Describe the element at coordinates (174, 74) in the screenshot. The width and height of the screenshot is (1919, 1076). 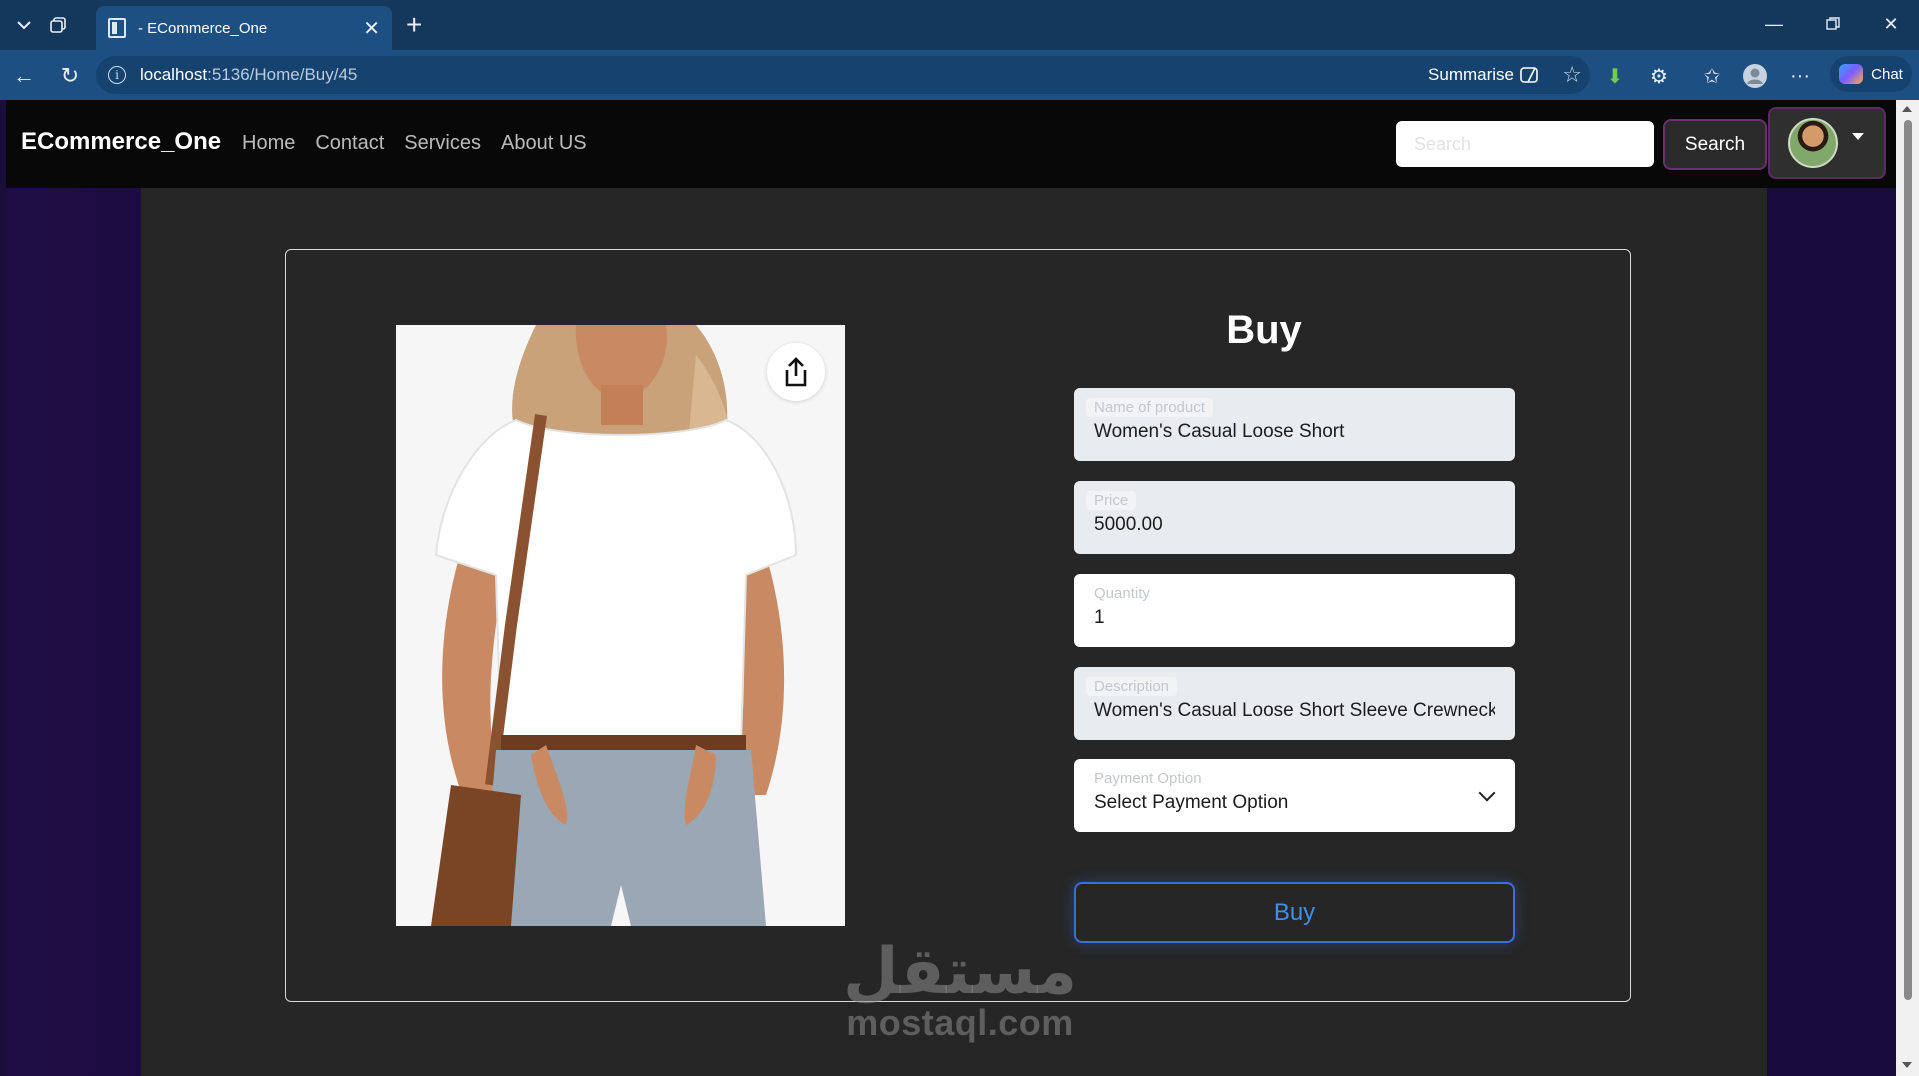
I see `url-host: localhost` at that location.